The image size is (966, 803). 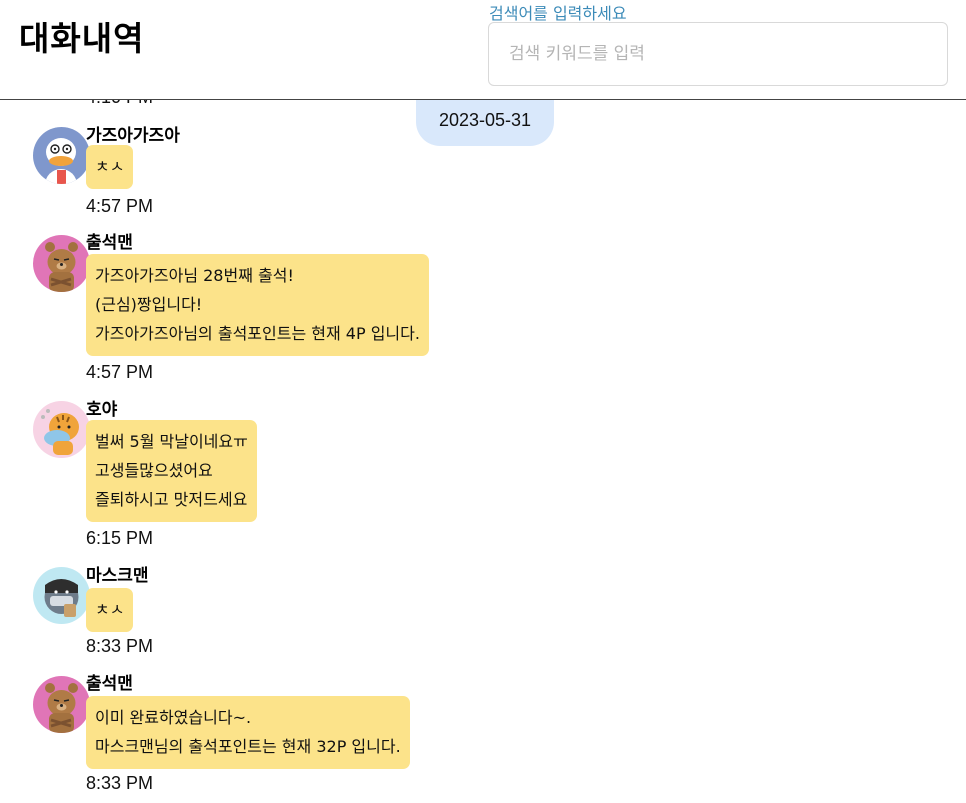 What do you see at coordinates (82, 38) in the screenshot?
I see `page-title: 대화내역` at bounding box center [82, 38].